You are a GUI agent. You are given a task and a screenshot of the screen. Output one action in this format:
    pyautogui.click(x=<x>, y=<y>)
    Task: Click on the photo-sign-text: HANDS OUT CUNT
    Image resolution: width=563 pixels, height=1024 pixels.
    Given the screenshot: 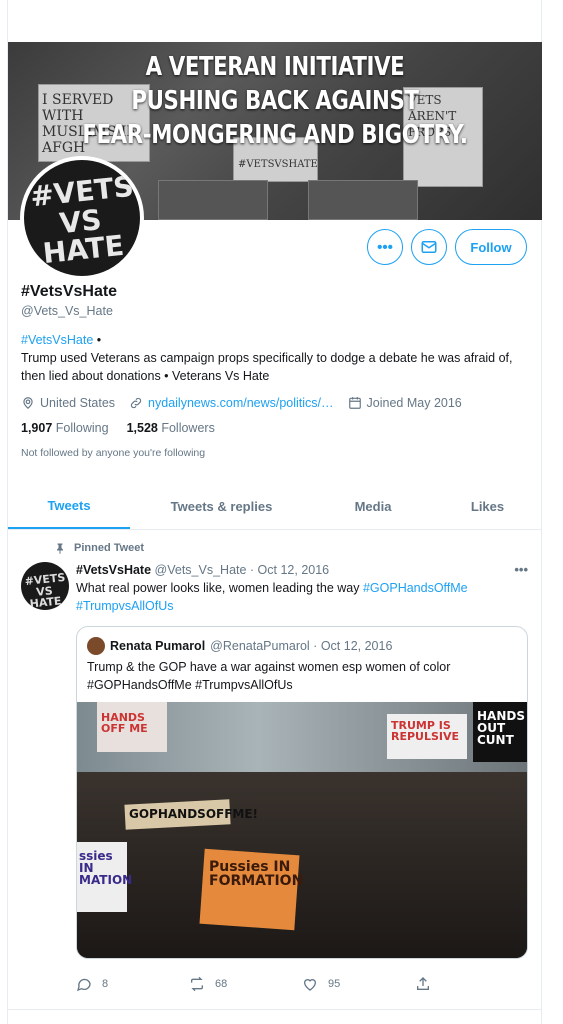 What is the action you would take?
    pyautogui.click(x=501, y=728)
    